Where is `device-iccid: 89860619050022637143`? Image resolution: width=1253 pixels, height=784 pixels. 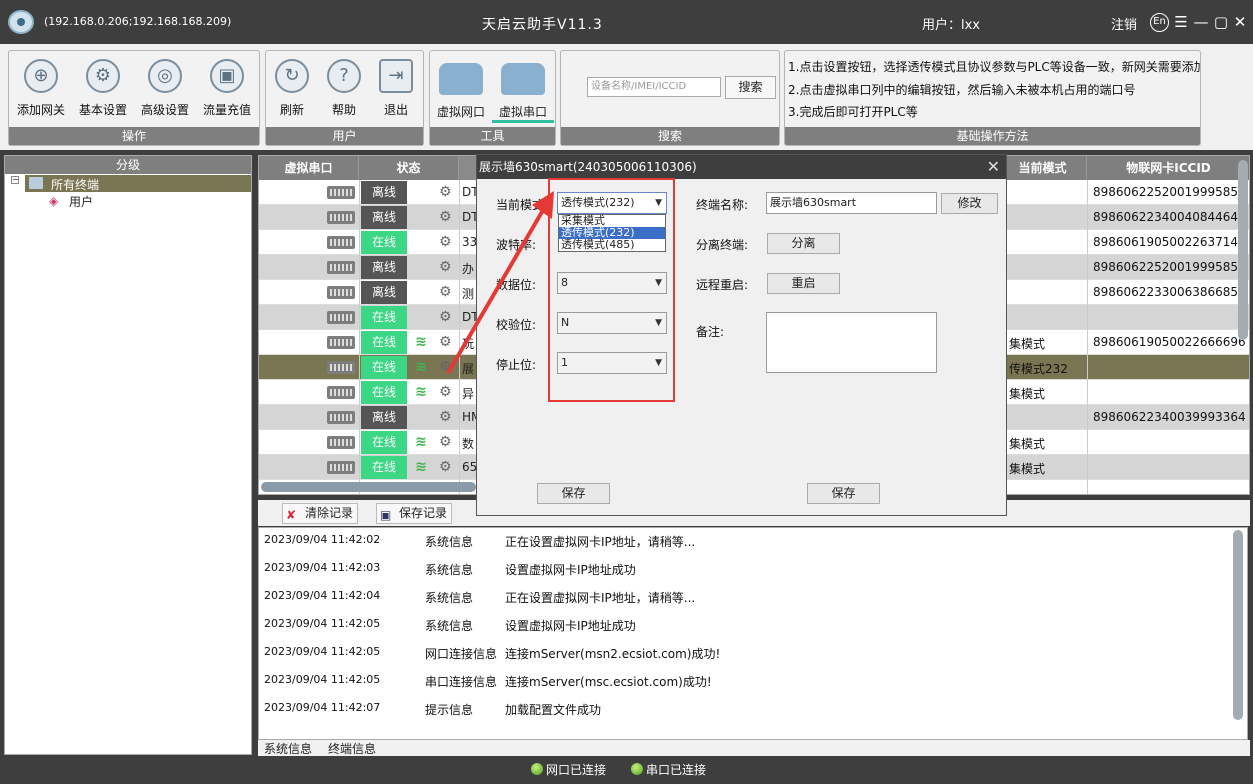
device-iccid: 89860619050022637143 is located at coordinates (1169, 242).